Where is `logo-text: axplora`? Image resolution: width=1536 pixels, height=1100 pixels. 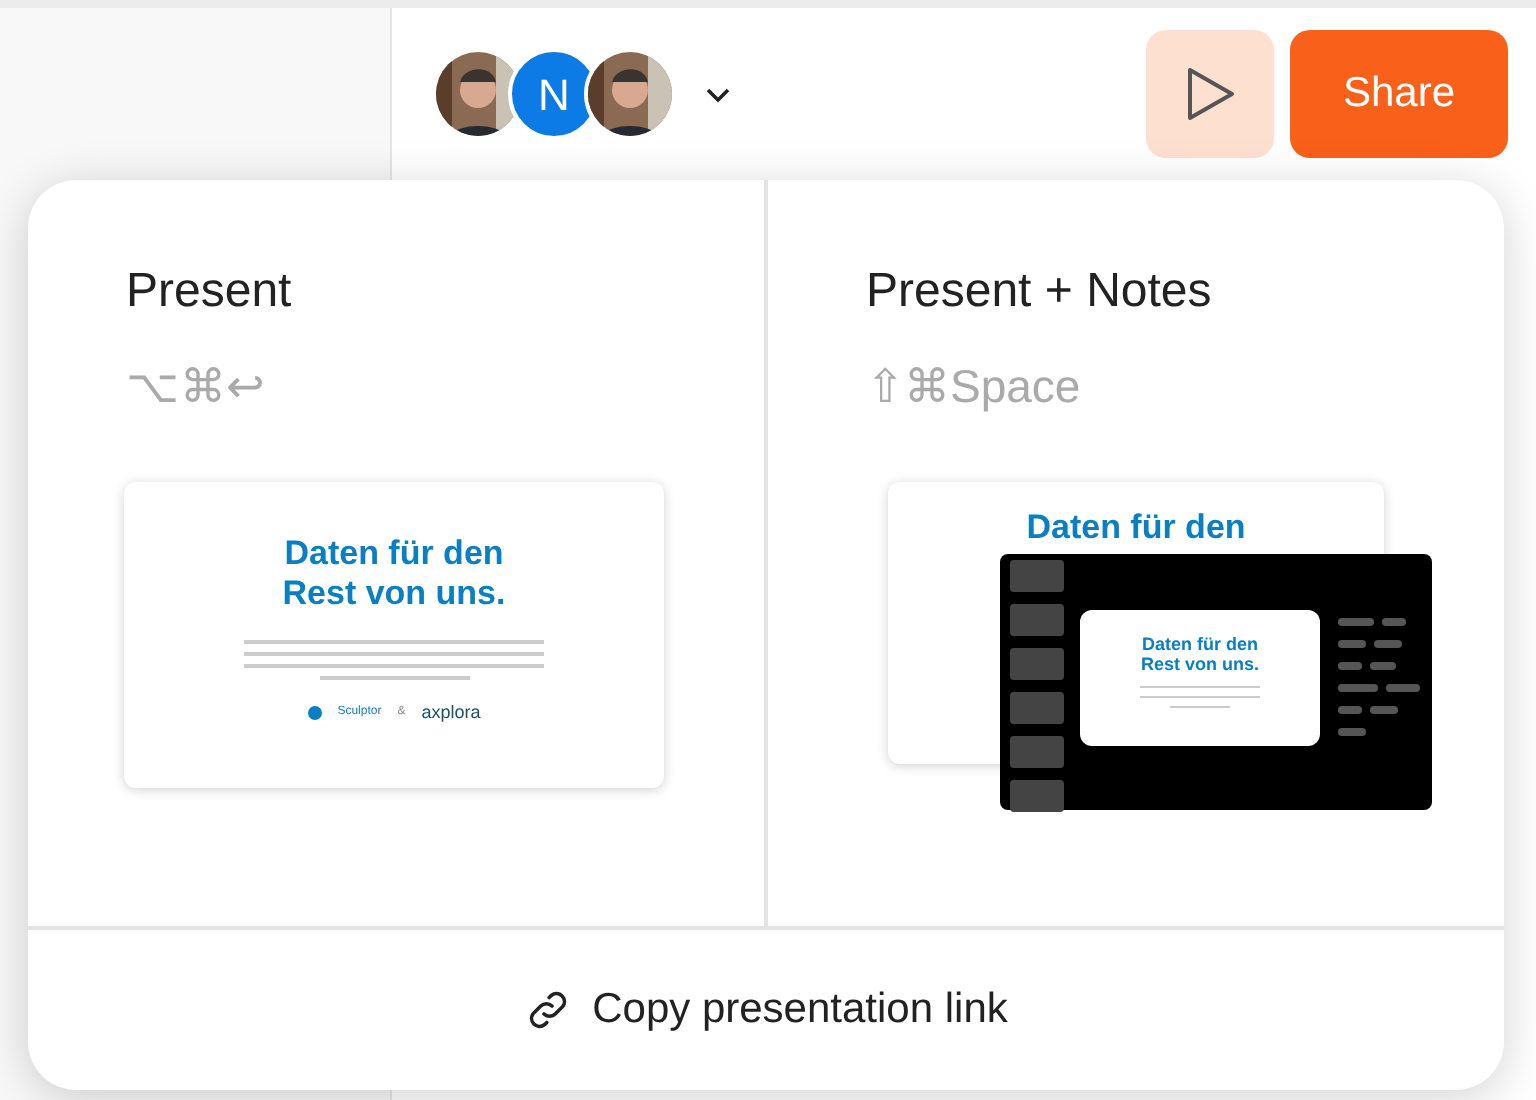 logo-text: axplora is located at coordinates (451, 713).